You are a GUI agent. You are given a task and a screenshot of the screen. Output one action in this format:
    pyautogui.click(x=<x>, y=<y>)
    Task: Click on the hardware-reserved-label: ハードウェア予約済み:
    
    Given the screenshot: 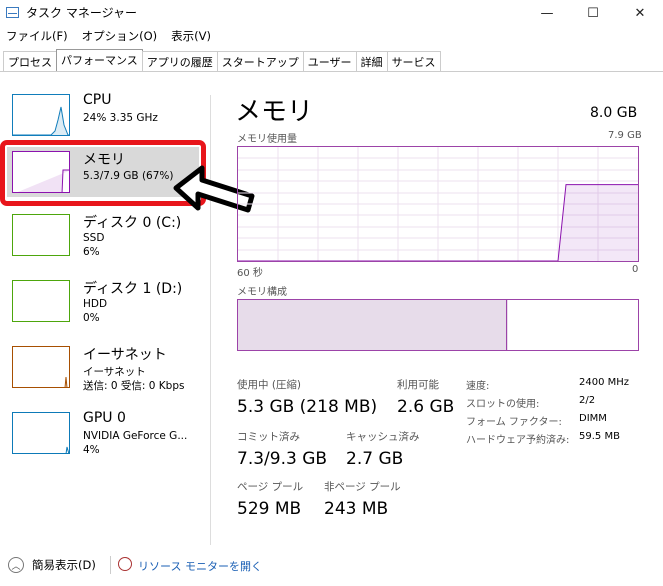 What is the action you would take?
    pyautogui.click(x=518, y=440)
    